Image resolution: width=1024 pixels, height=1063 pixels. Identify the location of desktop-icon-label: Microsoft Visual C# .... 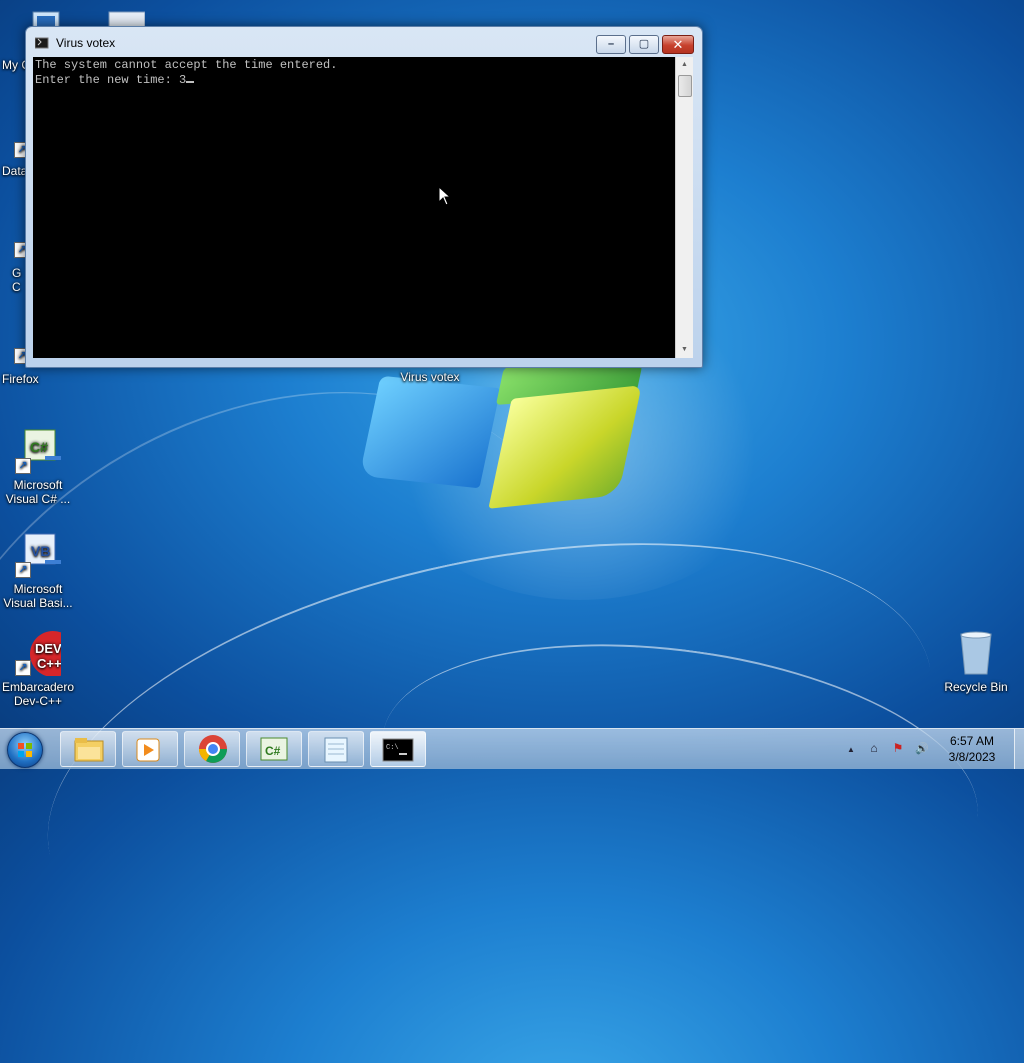
(38, 492).